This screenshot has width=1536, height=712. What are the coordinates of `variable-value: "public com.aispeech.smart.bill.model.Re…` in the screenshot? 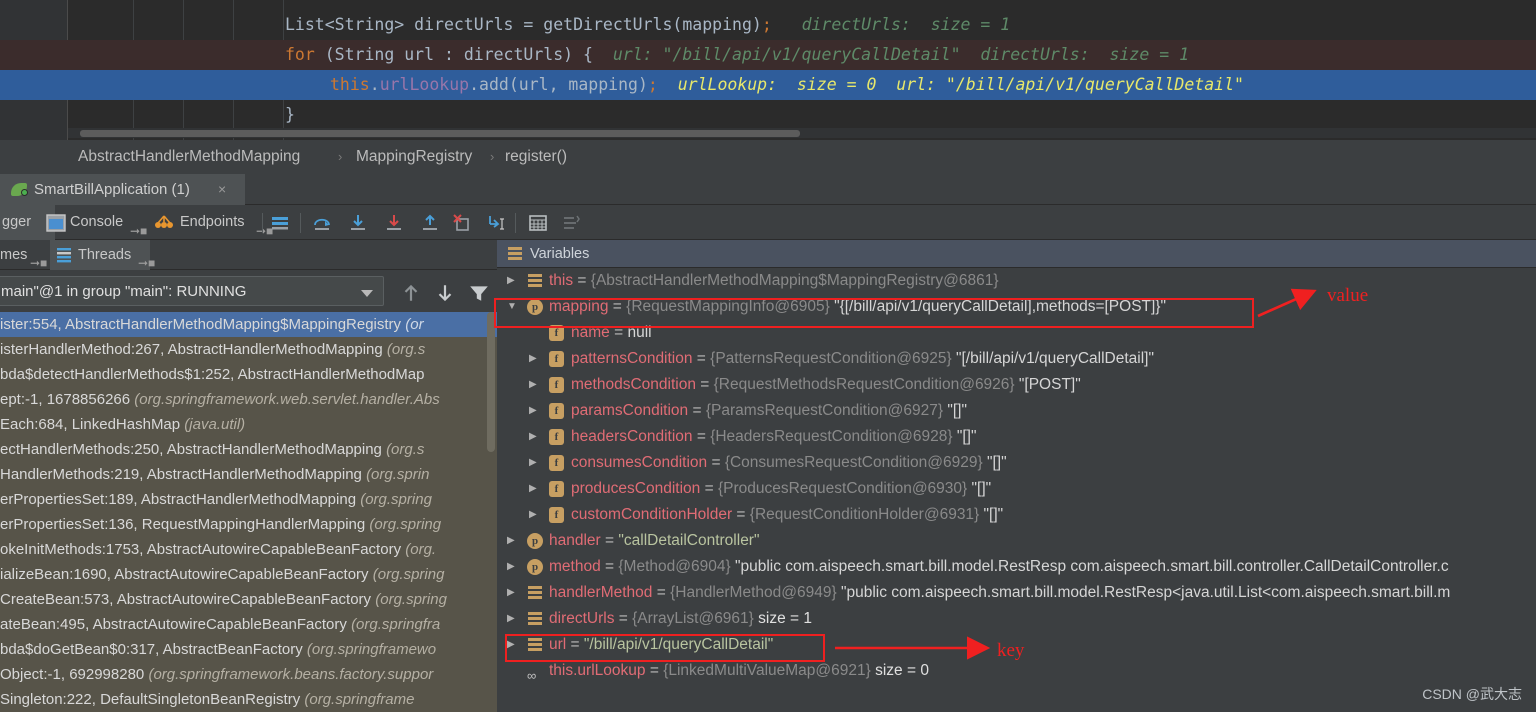 It's located at (1145, 592).